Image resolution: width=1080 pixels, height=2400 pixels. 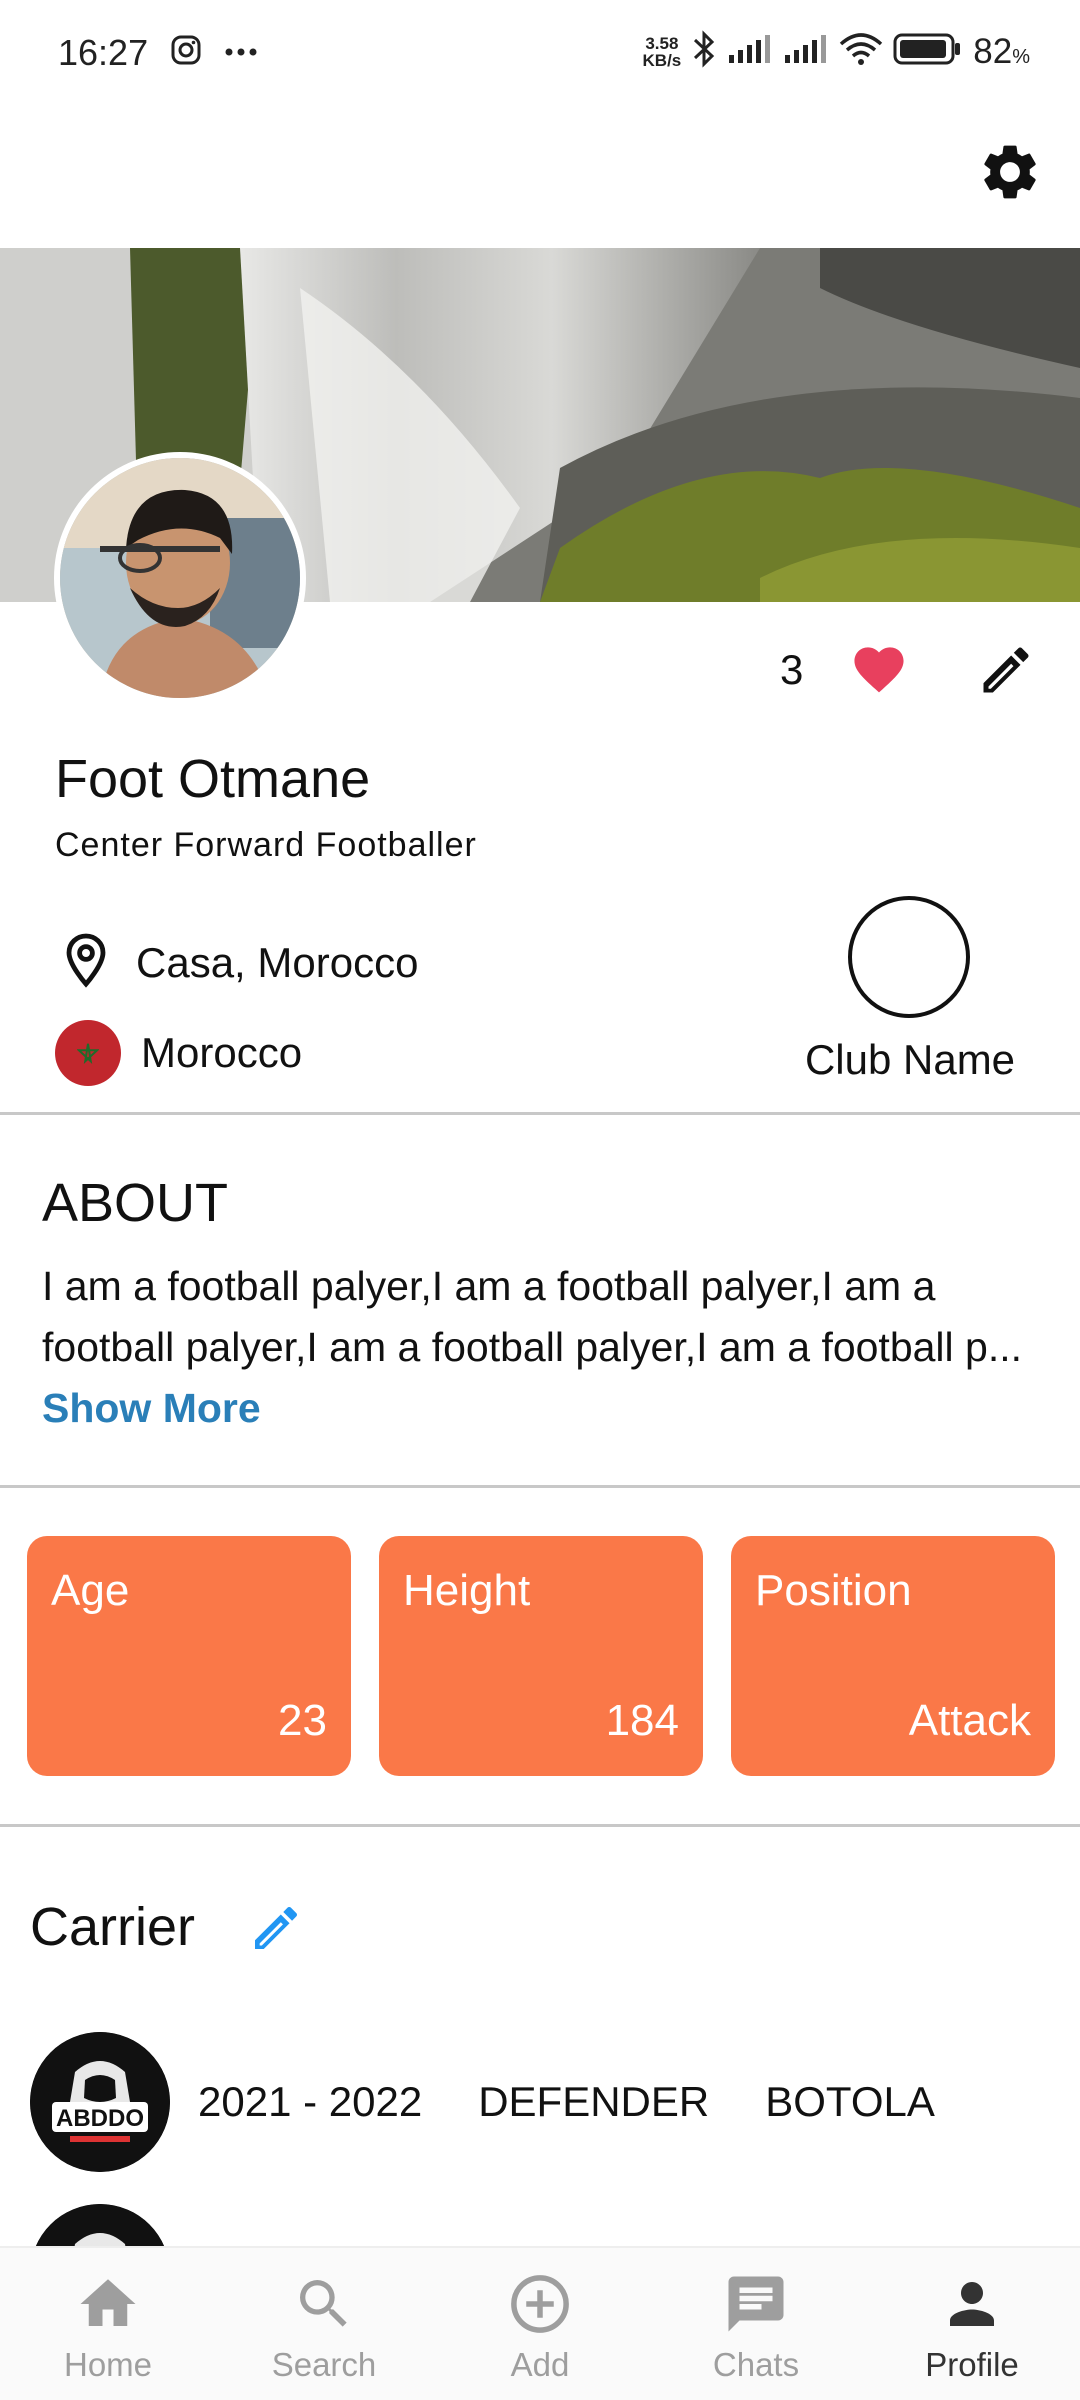 What do you see at coordinates (100, 2102) in the screenshot?
I see `club-badge: ABDDO` at bounding box center [100, 2102].